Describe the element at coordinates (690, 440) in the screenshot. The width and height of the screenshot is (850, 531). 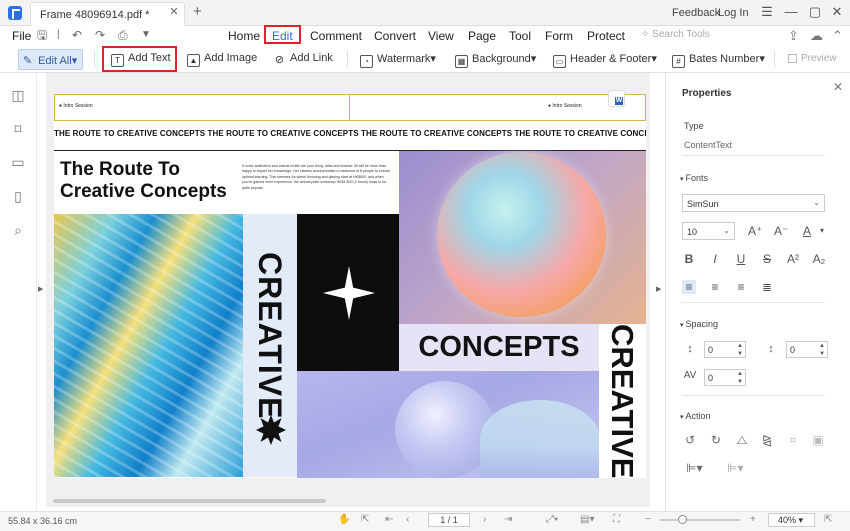
I see `rotate-left-icon: ↺` at that location.